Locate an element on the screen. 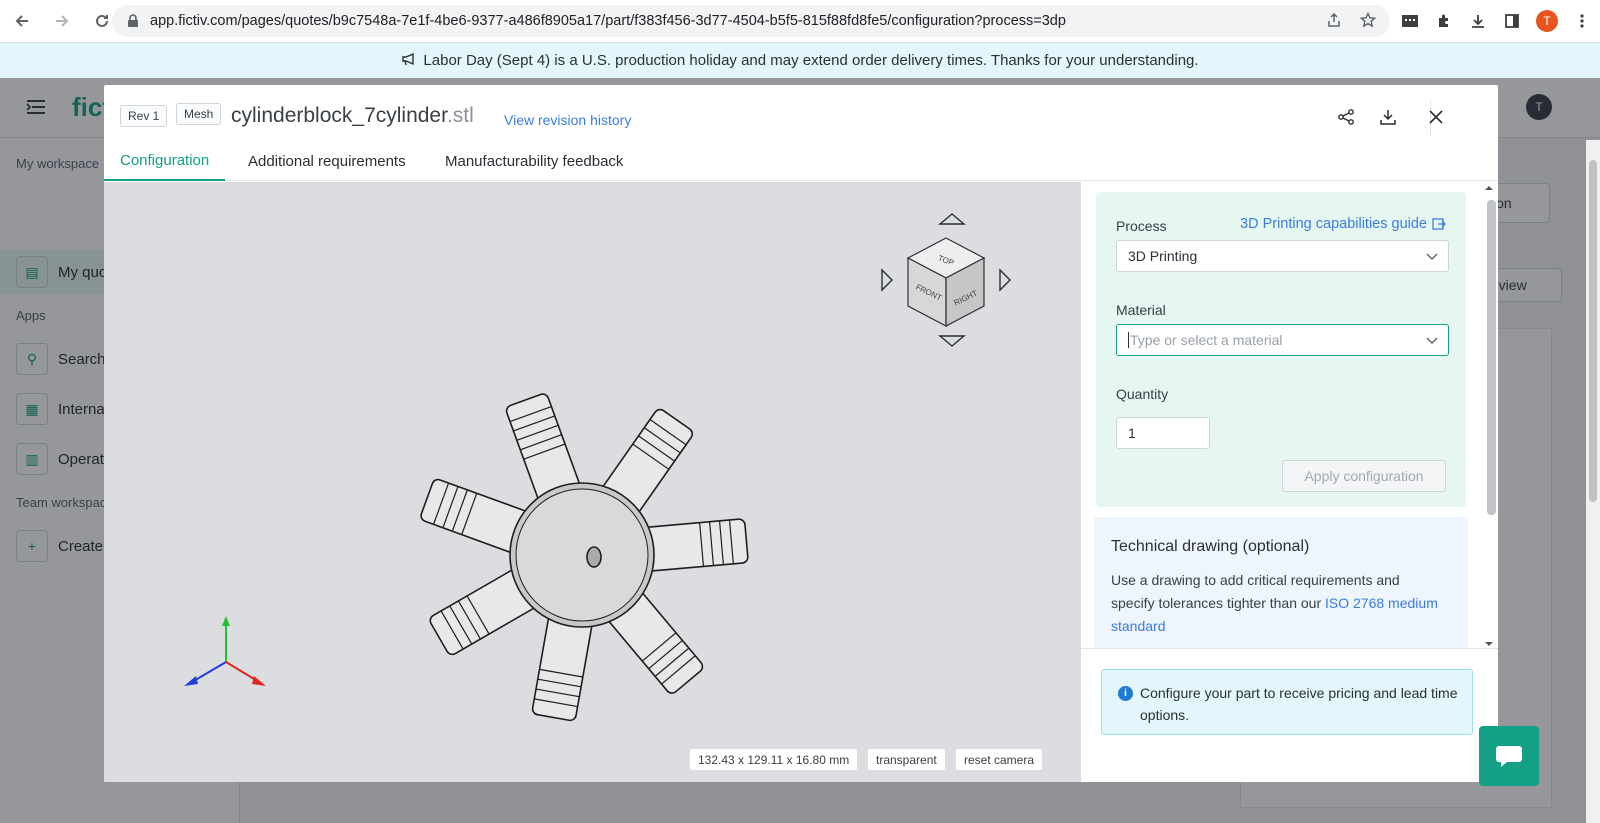 The width and height of the screenshot is (1600, 823). lock-icon is located at coordinates (133, 20).